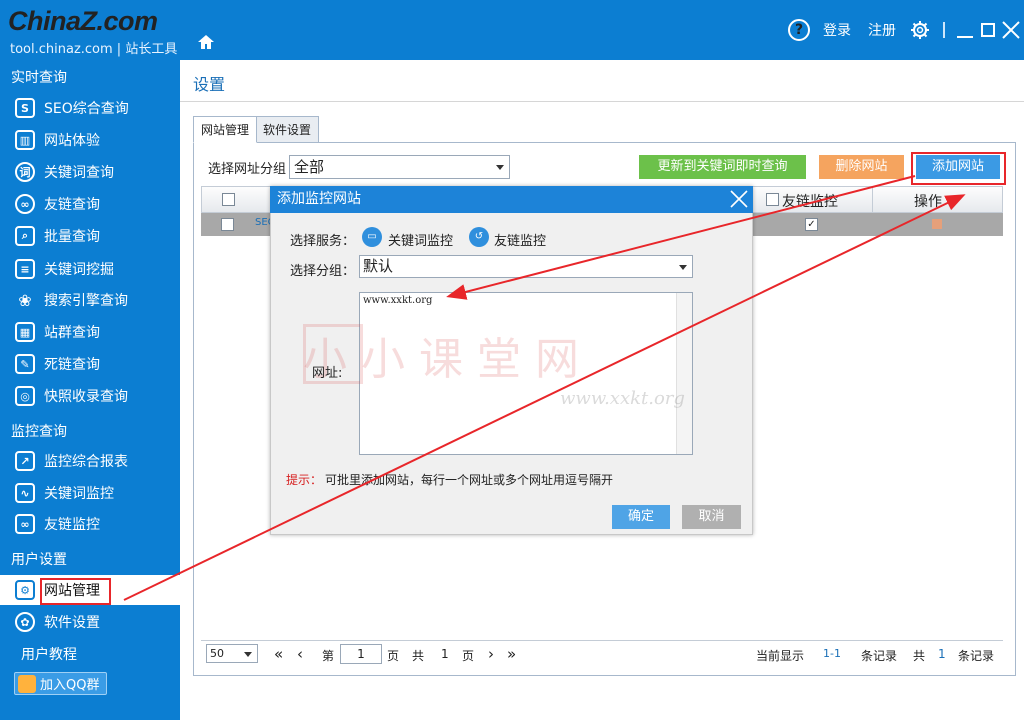 This screenshot has width=1024, height=720. What do you see at coordinates (799, 30) in the screenshot?
I see `help-icon: ?` at bounding box center [799, 30].